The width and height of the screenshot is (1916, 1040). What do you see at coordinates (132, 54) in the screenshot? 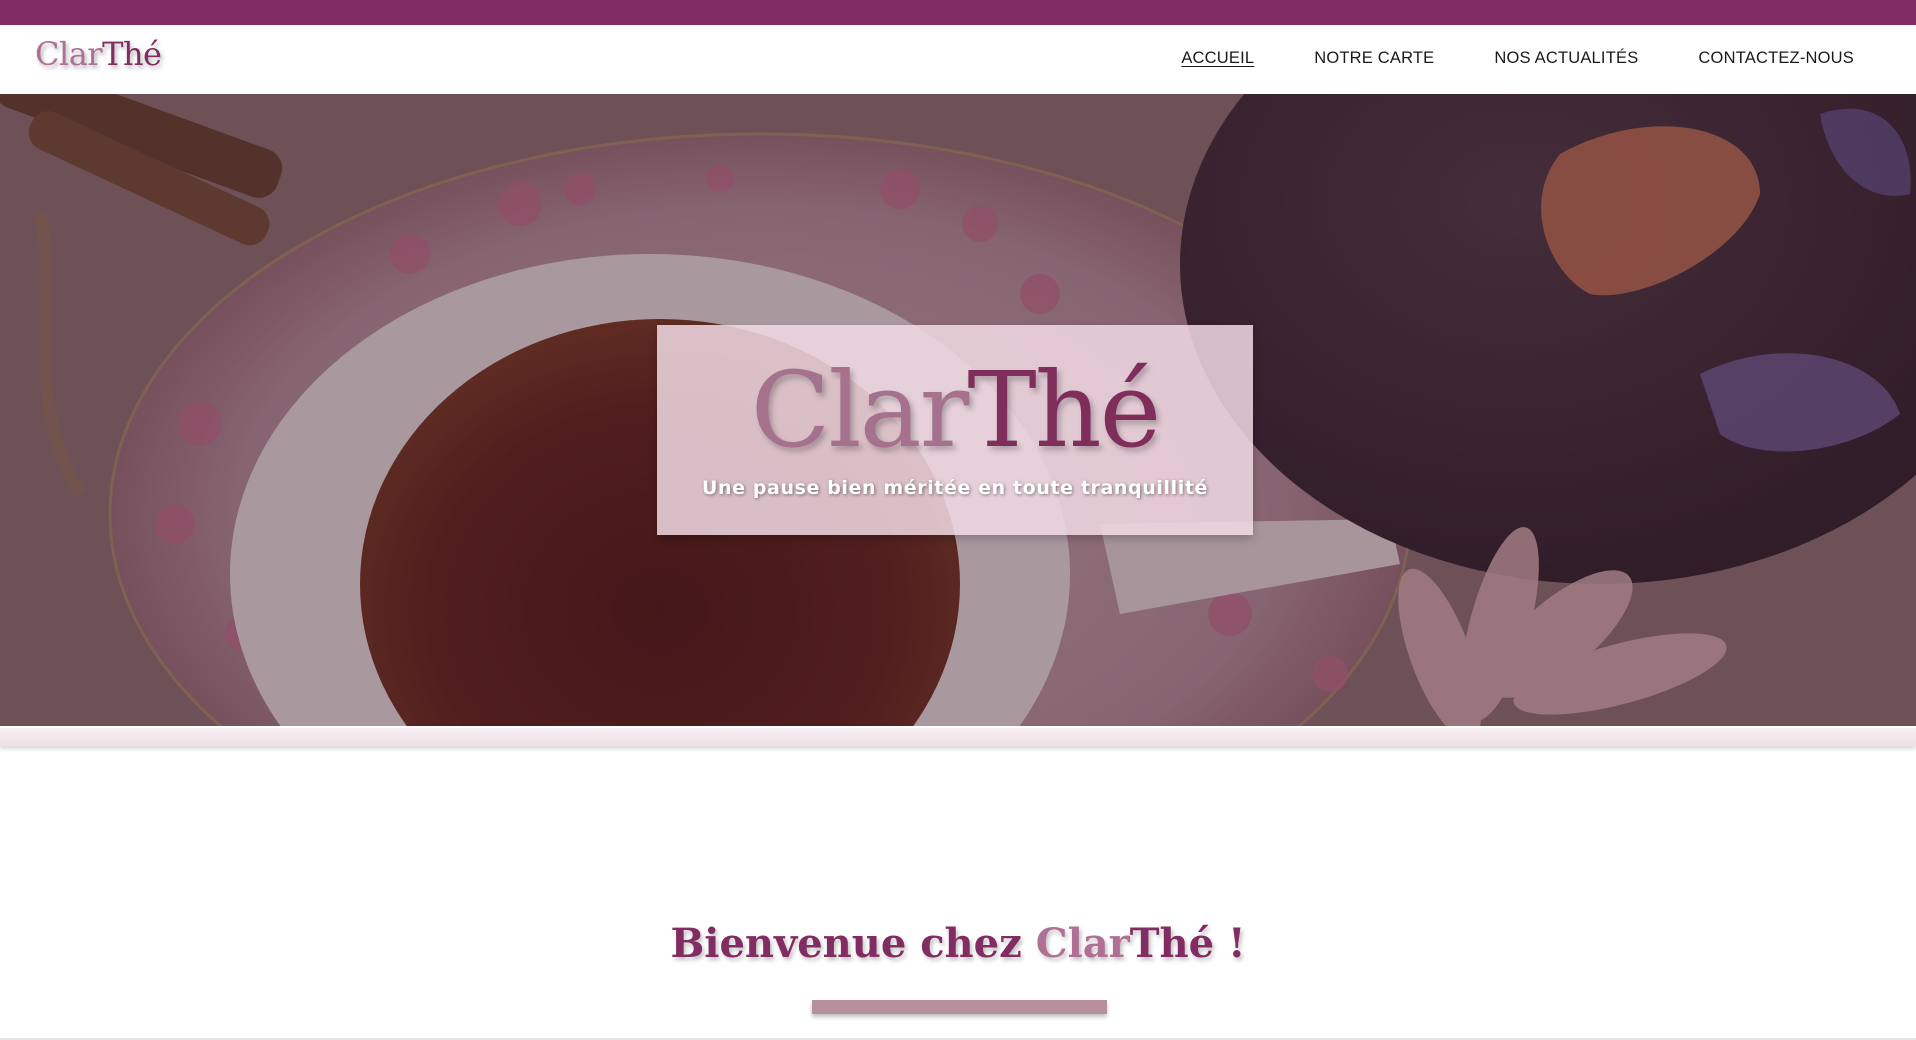
I see `brand-logo-part2: Thé` at bounding box center [132, 54].